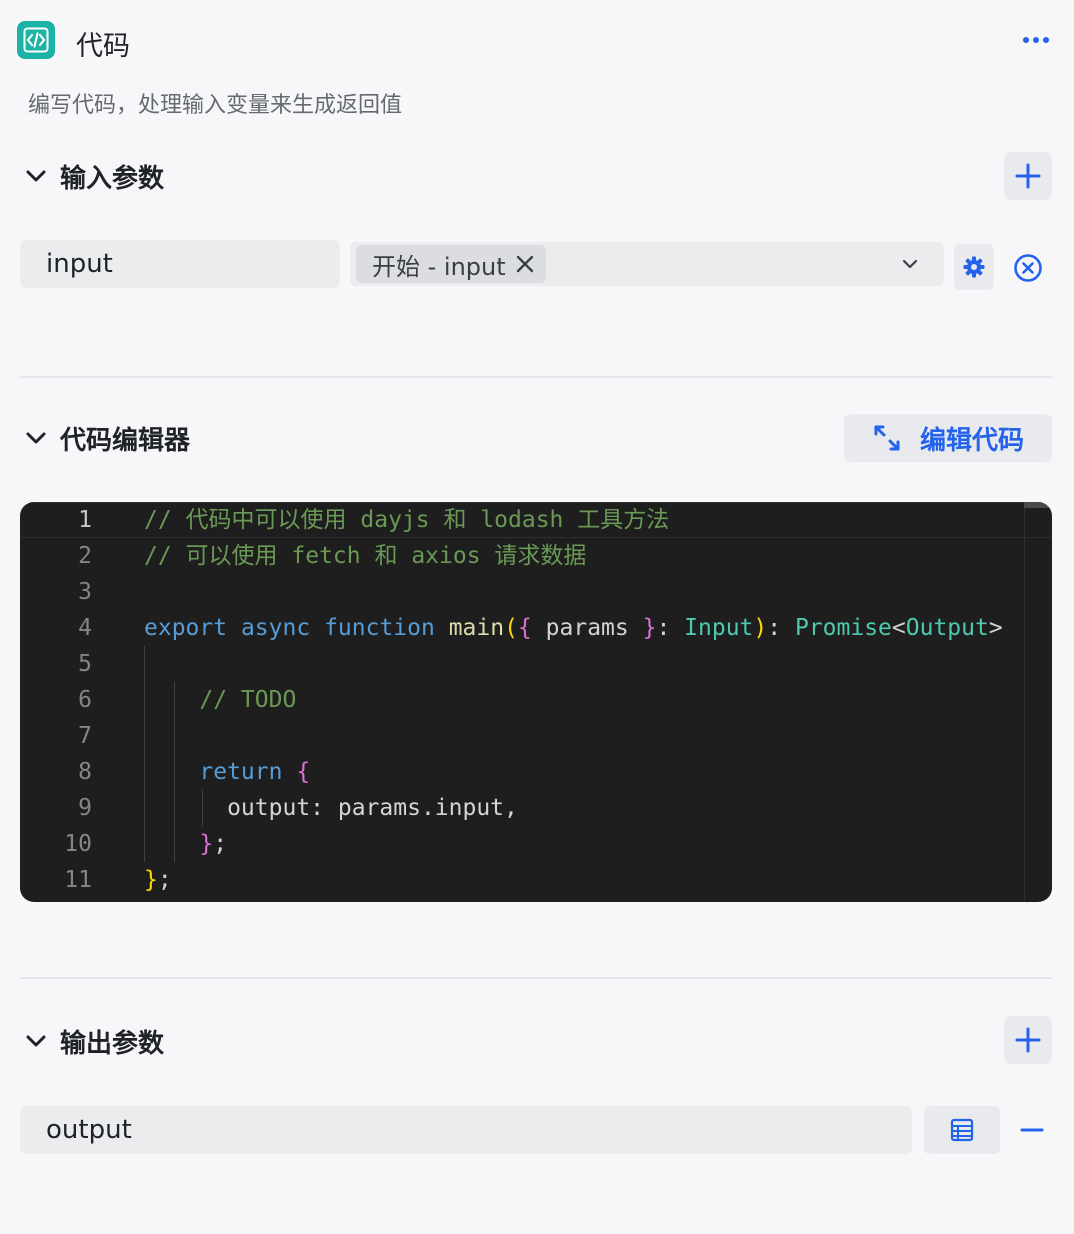 The width and height of the screenshot is (1074, 1234). Describe the element at coordinates (439, 266) in the screenshot. I see `source-tag-label: 开始 - input` at that location.